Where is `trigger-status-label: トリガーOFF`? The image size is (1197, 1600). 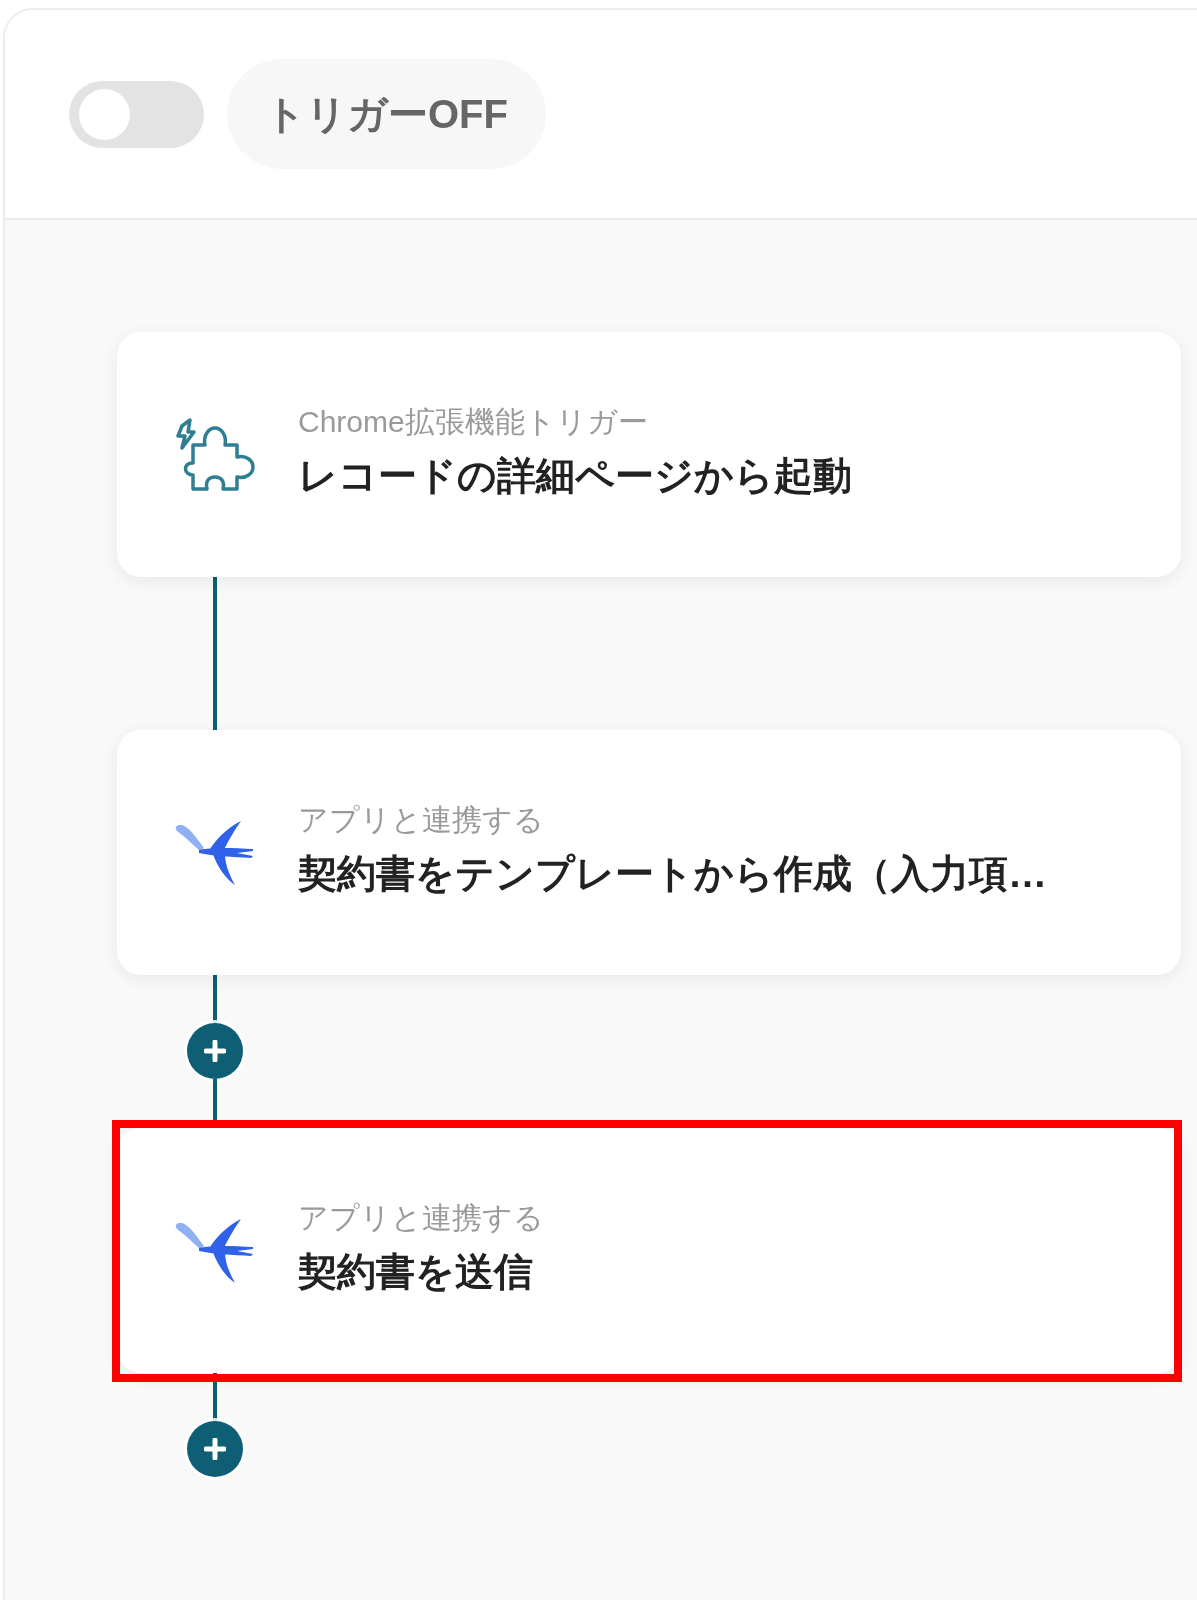 trigger-status-label: トリガーOFF is located at coordinates (386, 114).